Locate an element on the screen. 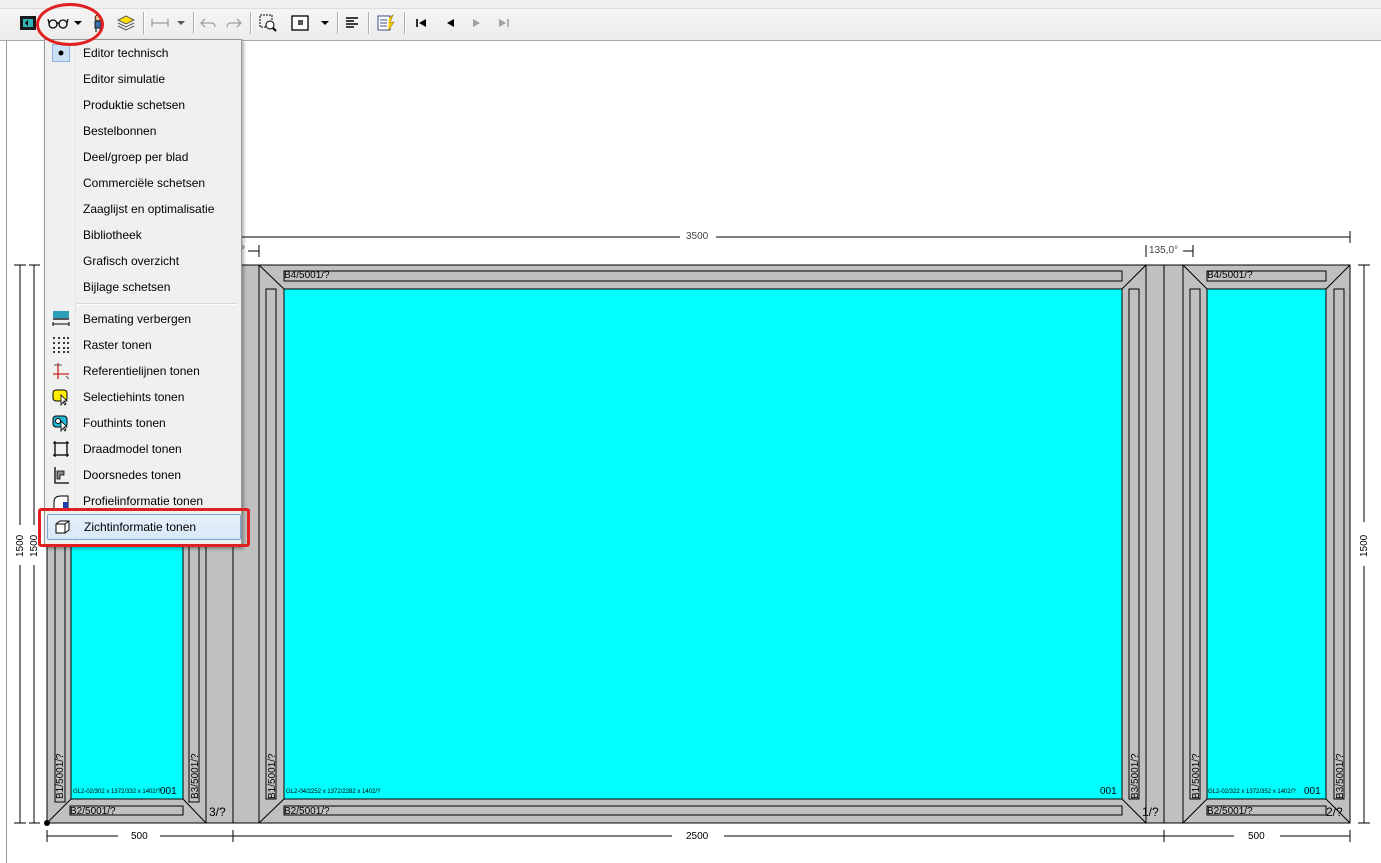  menu-item-zaaglijst: Zaaglijst en optimalisatie is located at coordinates (143, 209).